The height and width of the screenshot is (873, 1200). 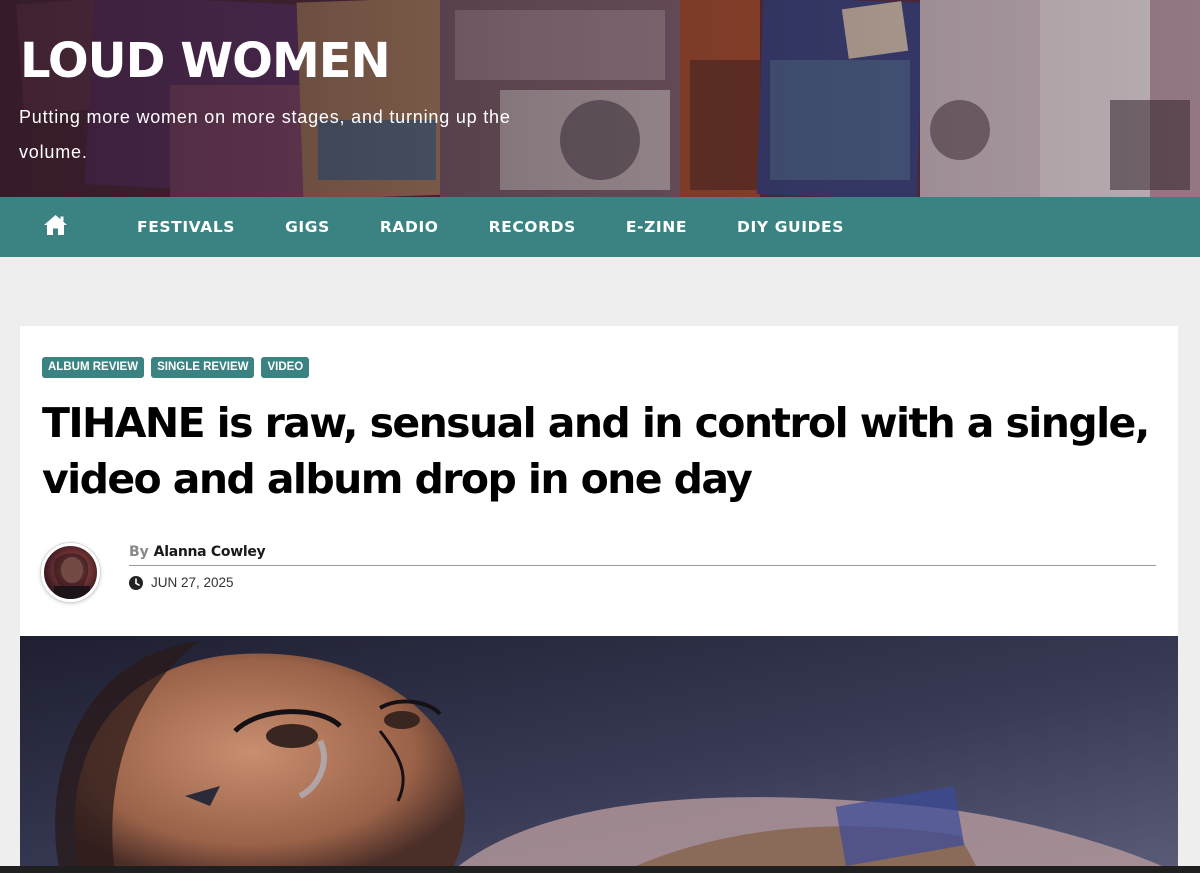 What do you see at coordinates (93, 367) in the screenshot?
I see `tag-album-review: ALBUM REVIEW` at bounding box center [93, 367].